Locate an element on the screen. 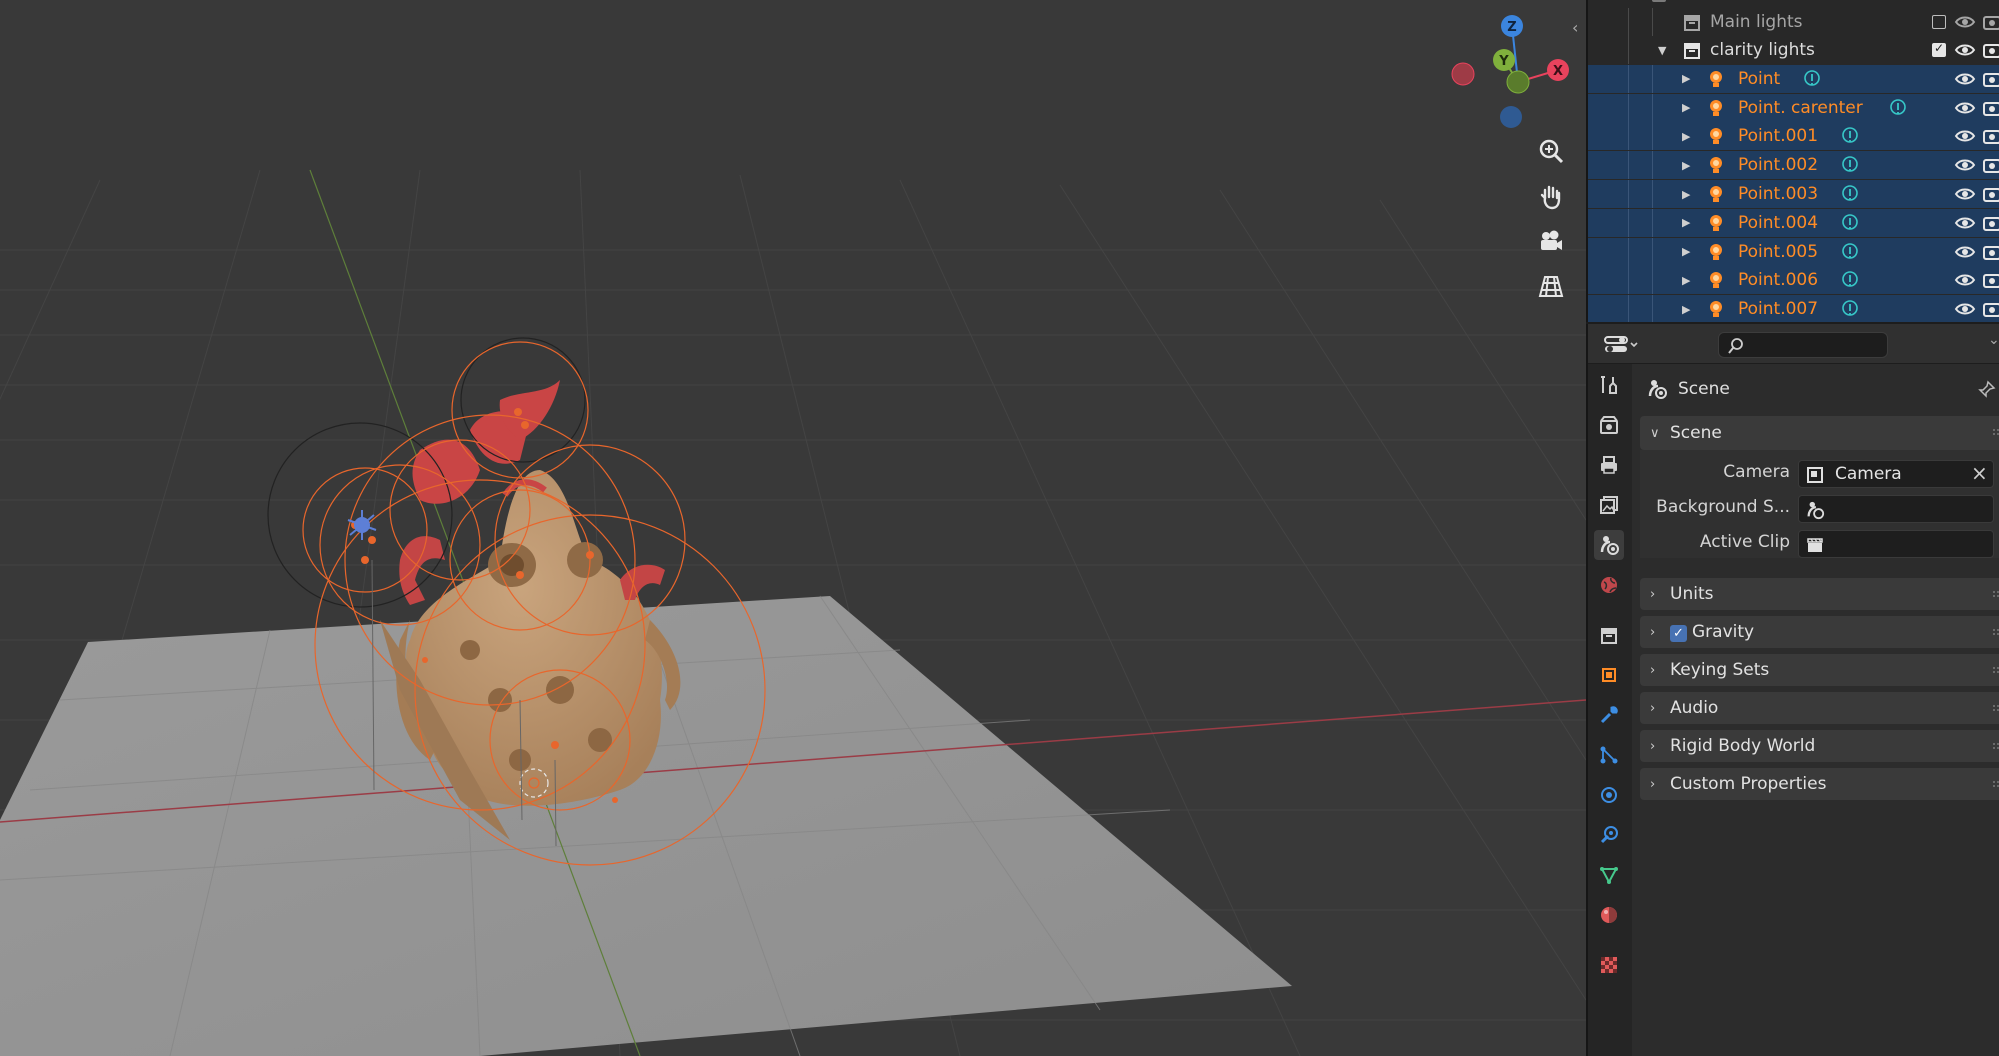 The image size is (1999, 1056). outliner-row-clarity-lights: ▼ clarity lights is located at coordinates (1793, 50).